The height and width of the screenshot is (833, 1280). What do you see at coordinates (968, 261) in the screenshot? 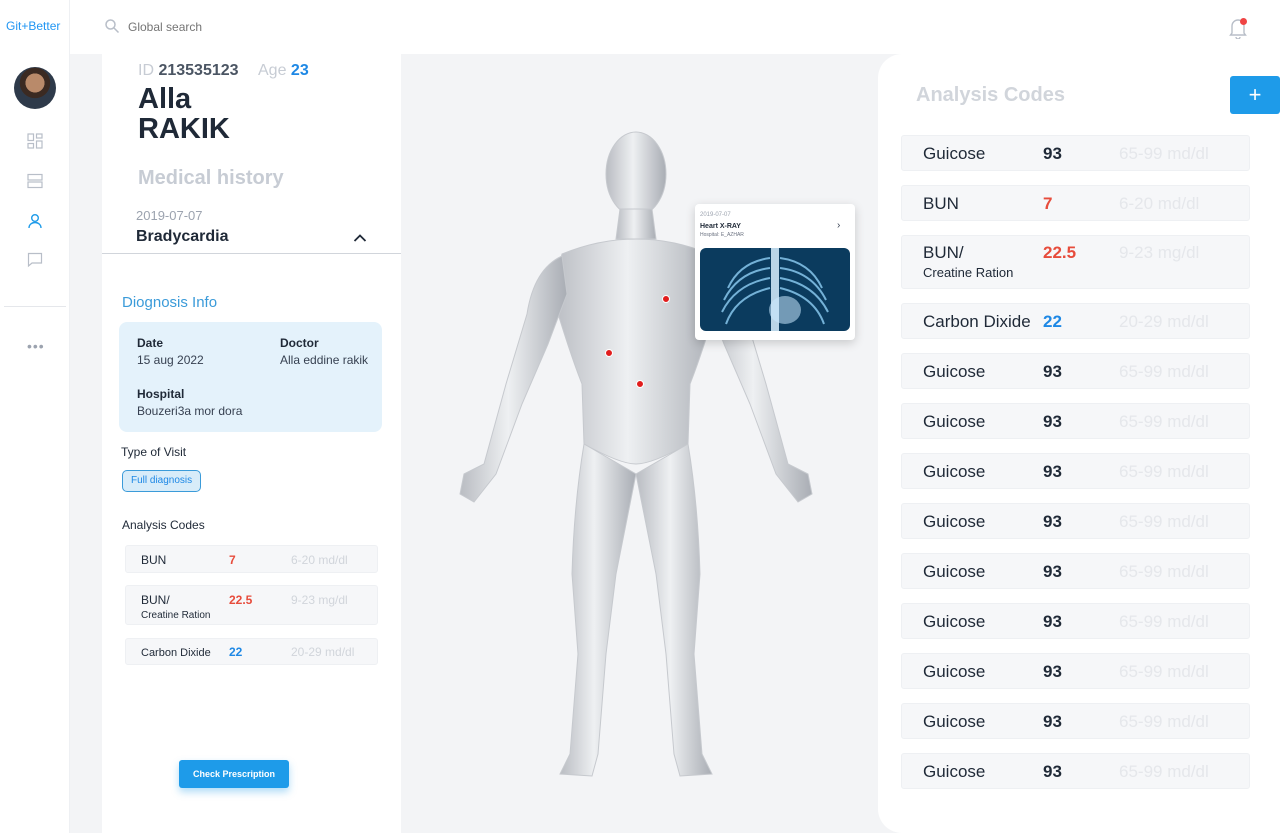
I see `code-name: BUN/Creatine Ration` at bounding box center [968, 261].